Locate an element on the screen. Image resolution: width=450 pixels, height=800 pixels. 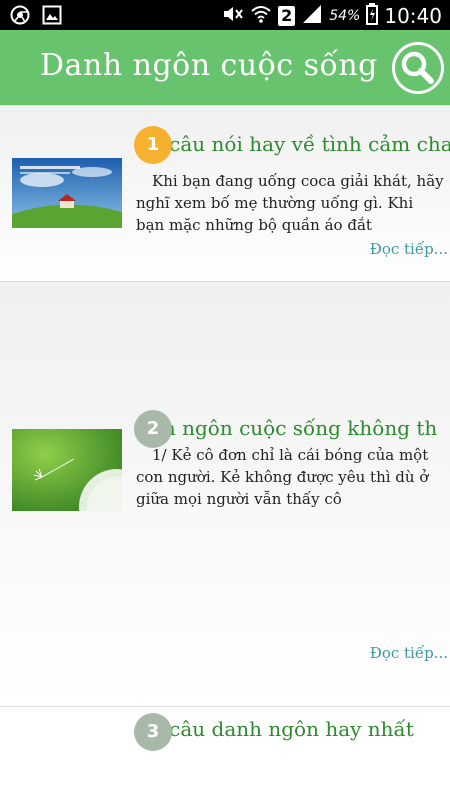
status-bar: 2 54% 10:40 is located at coordinates (225, 15).